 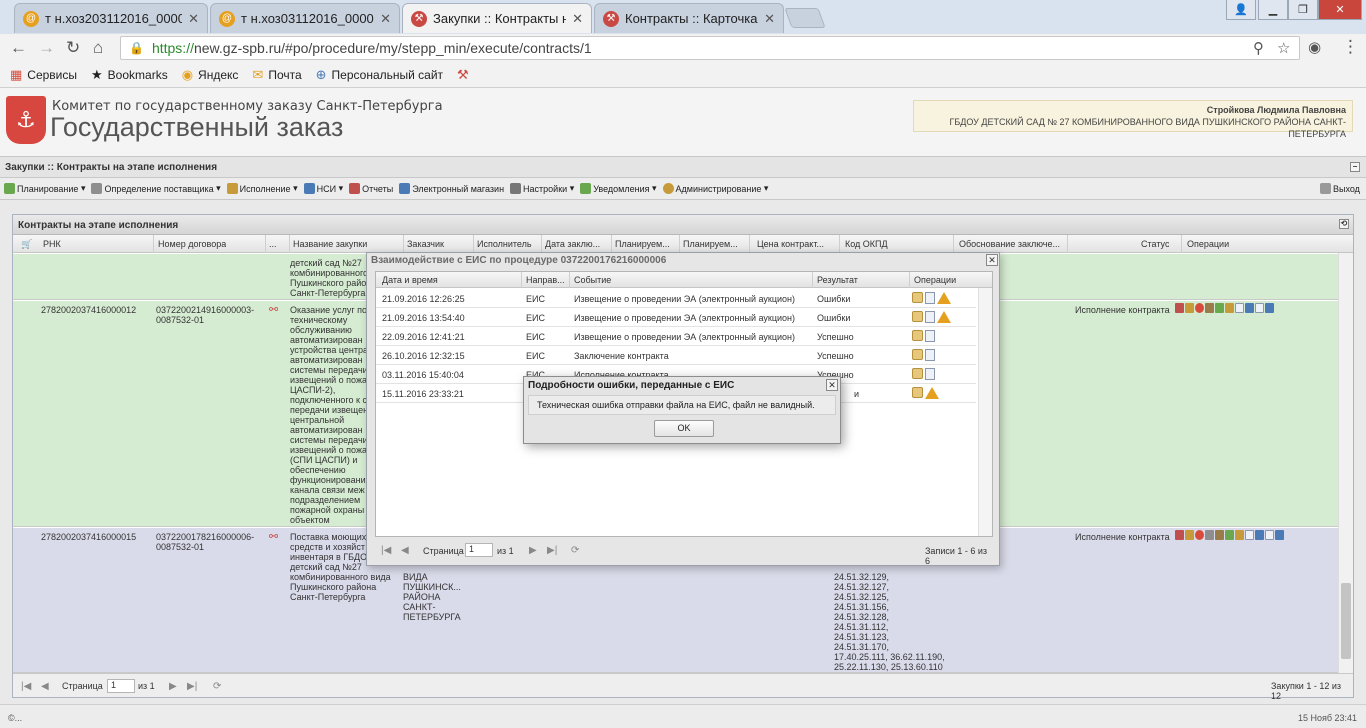 I want to click on col-status: Статус, so click(x=1155, y=244).